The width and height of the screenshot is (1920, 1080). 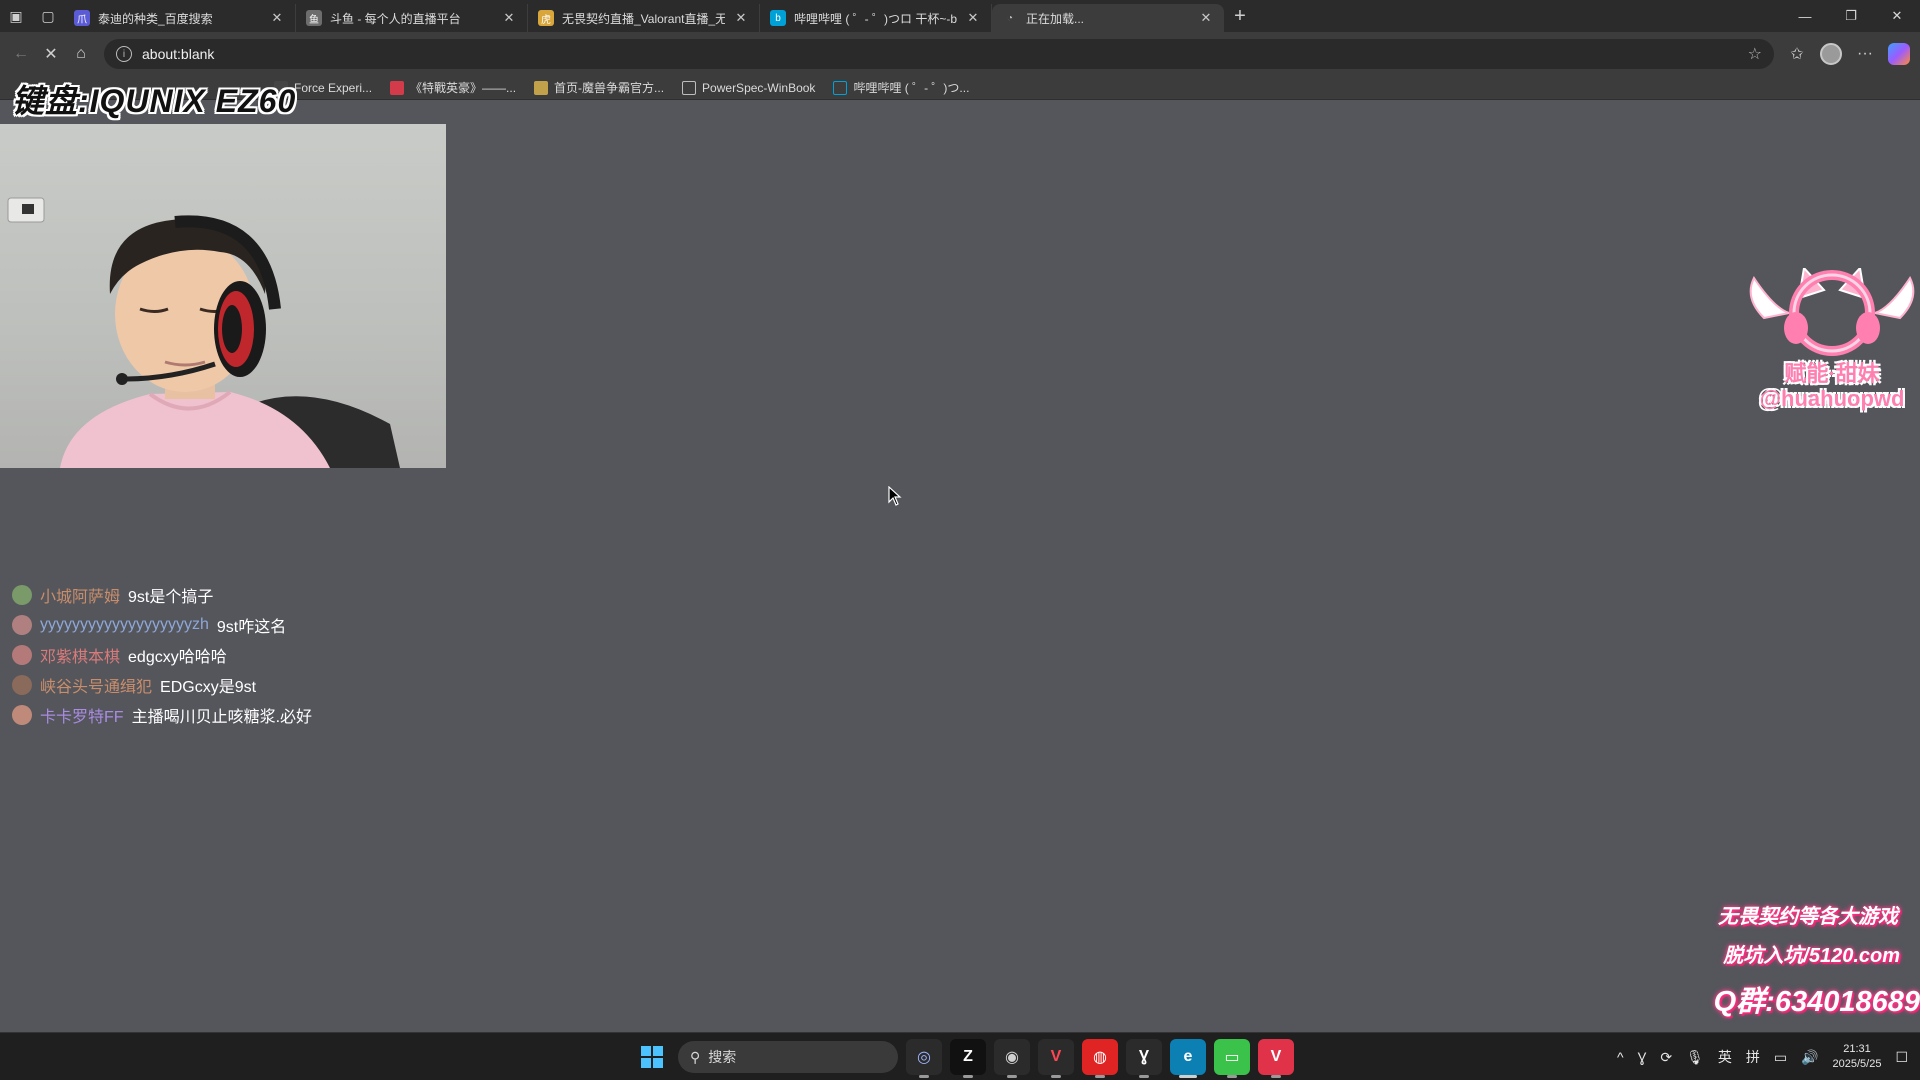 What do you see at coordinates (1865, 54) in the screenshot?
I see `more-options-icon: ···` at bounding box center [1865, 54].